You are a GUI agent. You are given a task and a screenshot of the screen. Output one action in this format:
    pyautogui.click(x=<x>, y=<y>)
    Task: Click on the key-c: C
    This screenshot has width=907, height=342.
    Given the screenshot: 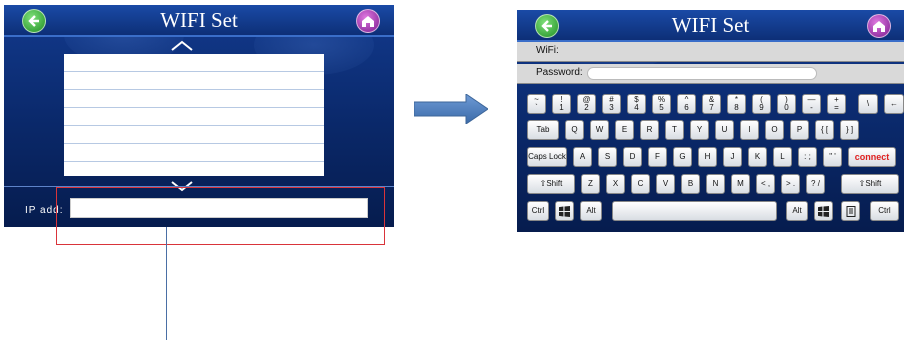 What is the action you would take?
    pyautogui.click(x=640, y=184)
    